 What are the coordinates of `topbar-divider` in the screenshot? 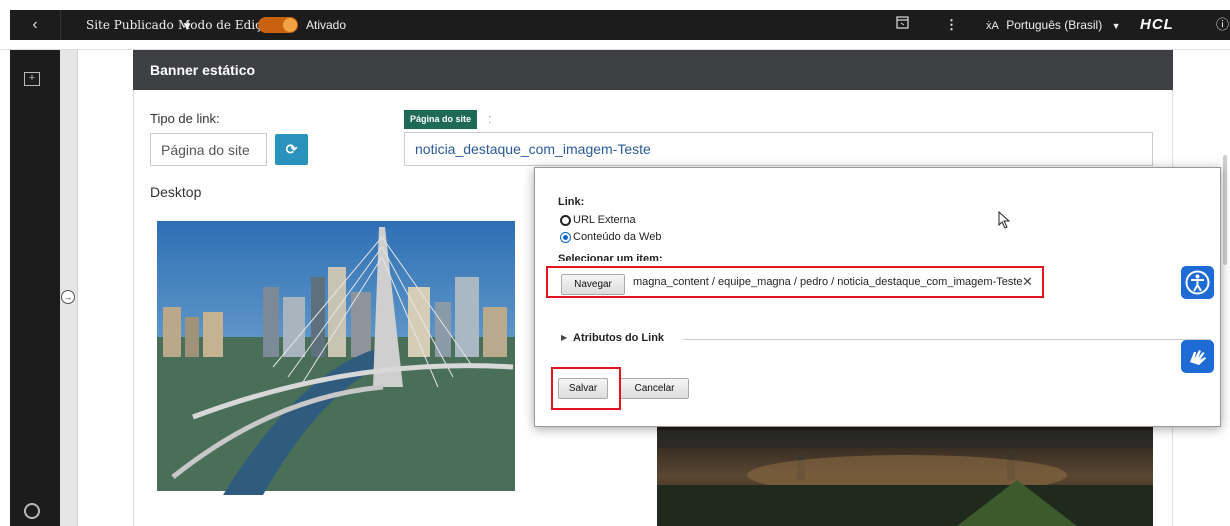 It's located at (60, 25).